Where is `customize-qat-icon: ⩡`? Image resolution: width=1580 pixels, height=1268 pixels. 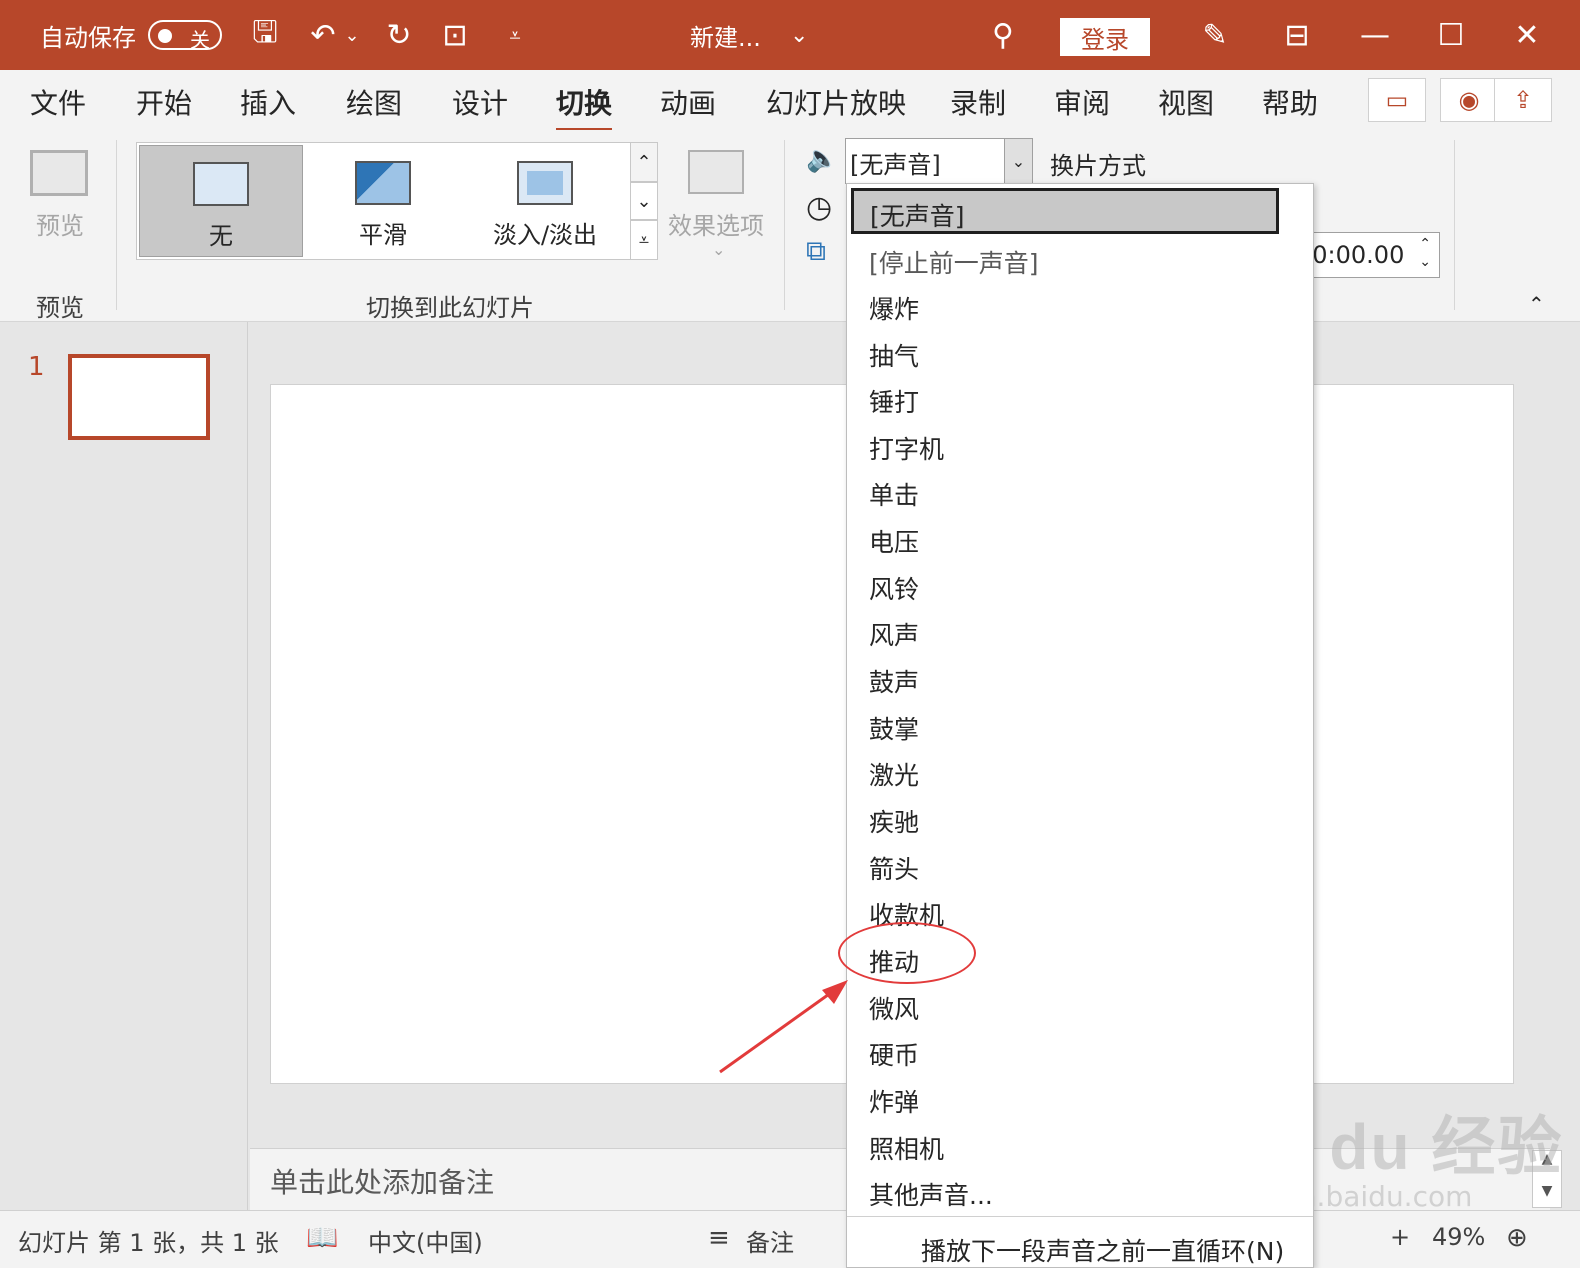 customize-qat-icon: ⩡ is located at coordinates (515, 35).